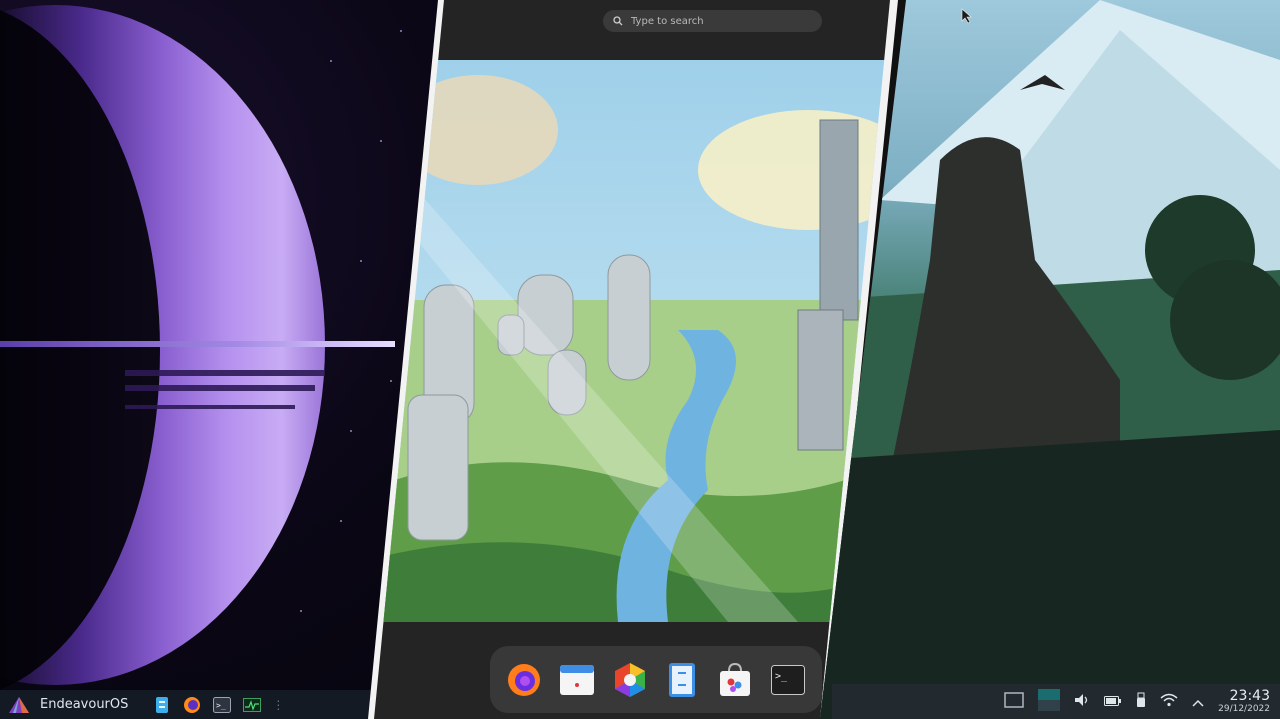 Image resolution: width=1280 pixels, height=719 pixels. What do you see at coordinates (1049, 701) in the screenshot?
I see `workspace-icon` at bounding box center [1049, 701].